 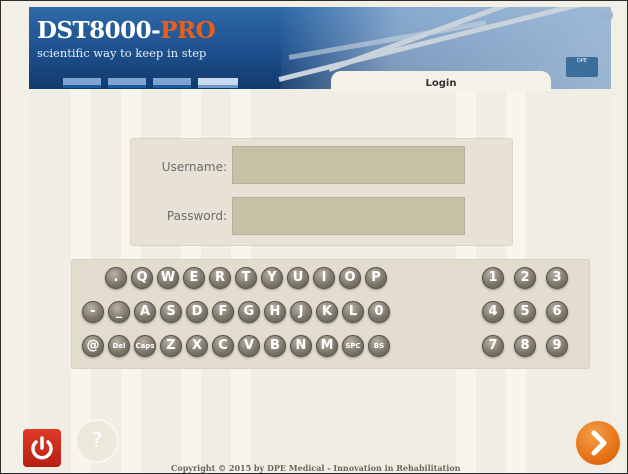 What do you see at coordinates (557, 346) in the screenshot?
I see `key-9: 9` at bounding box center [557, 346].